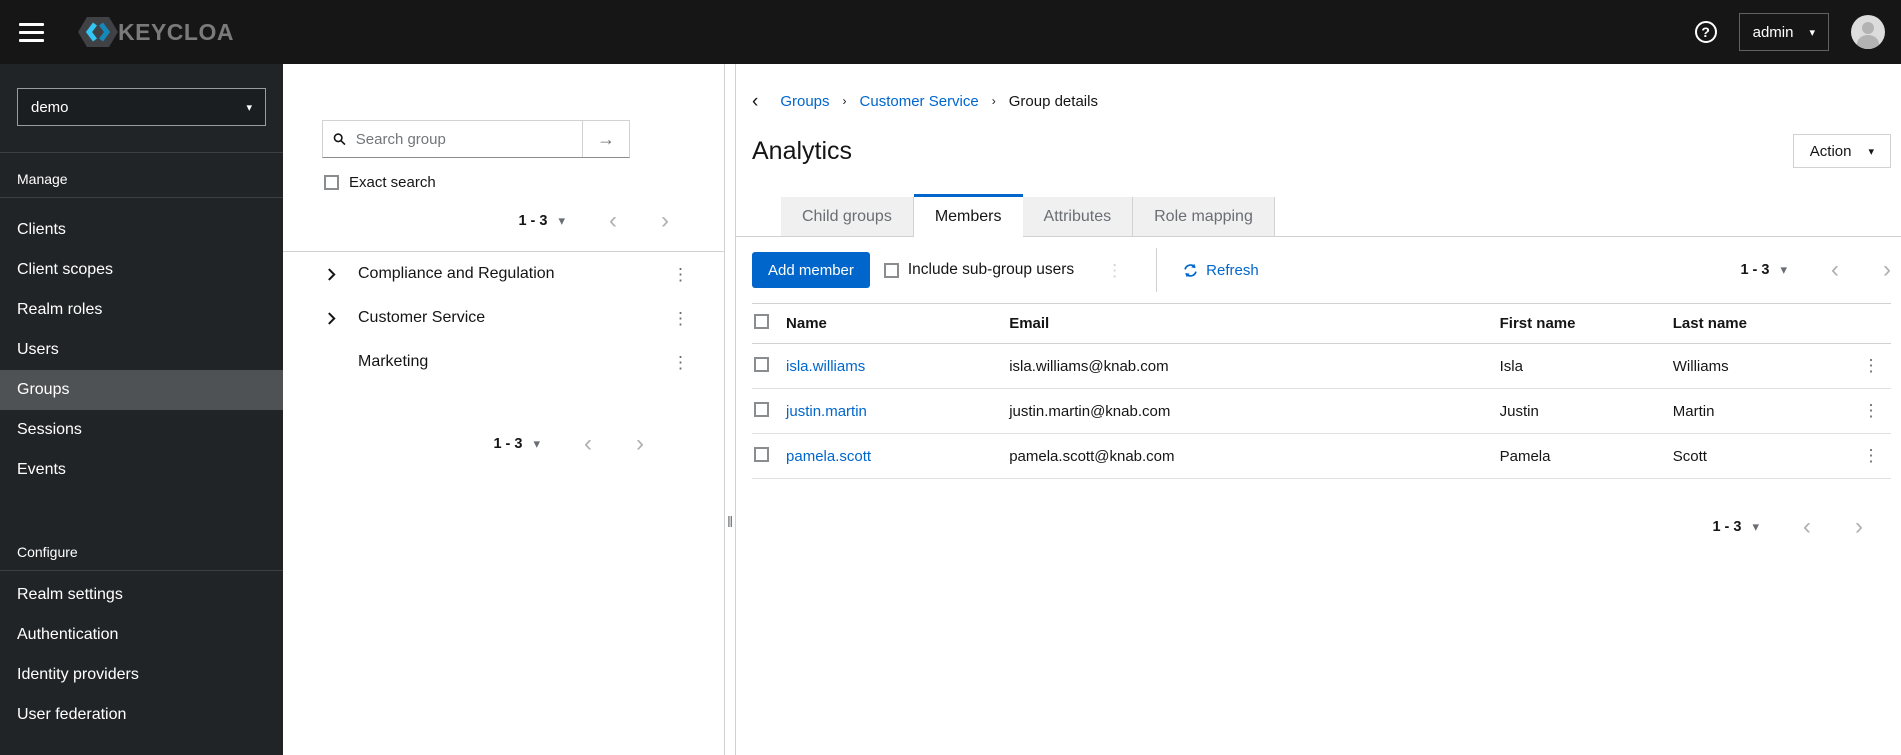  What do you see at coordinates (802, 150) in the screenshot?
I see `page-title: Analytics` at bounding box center [802, 150].